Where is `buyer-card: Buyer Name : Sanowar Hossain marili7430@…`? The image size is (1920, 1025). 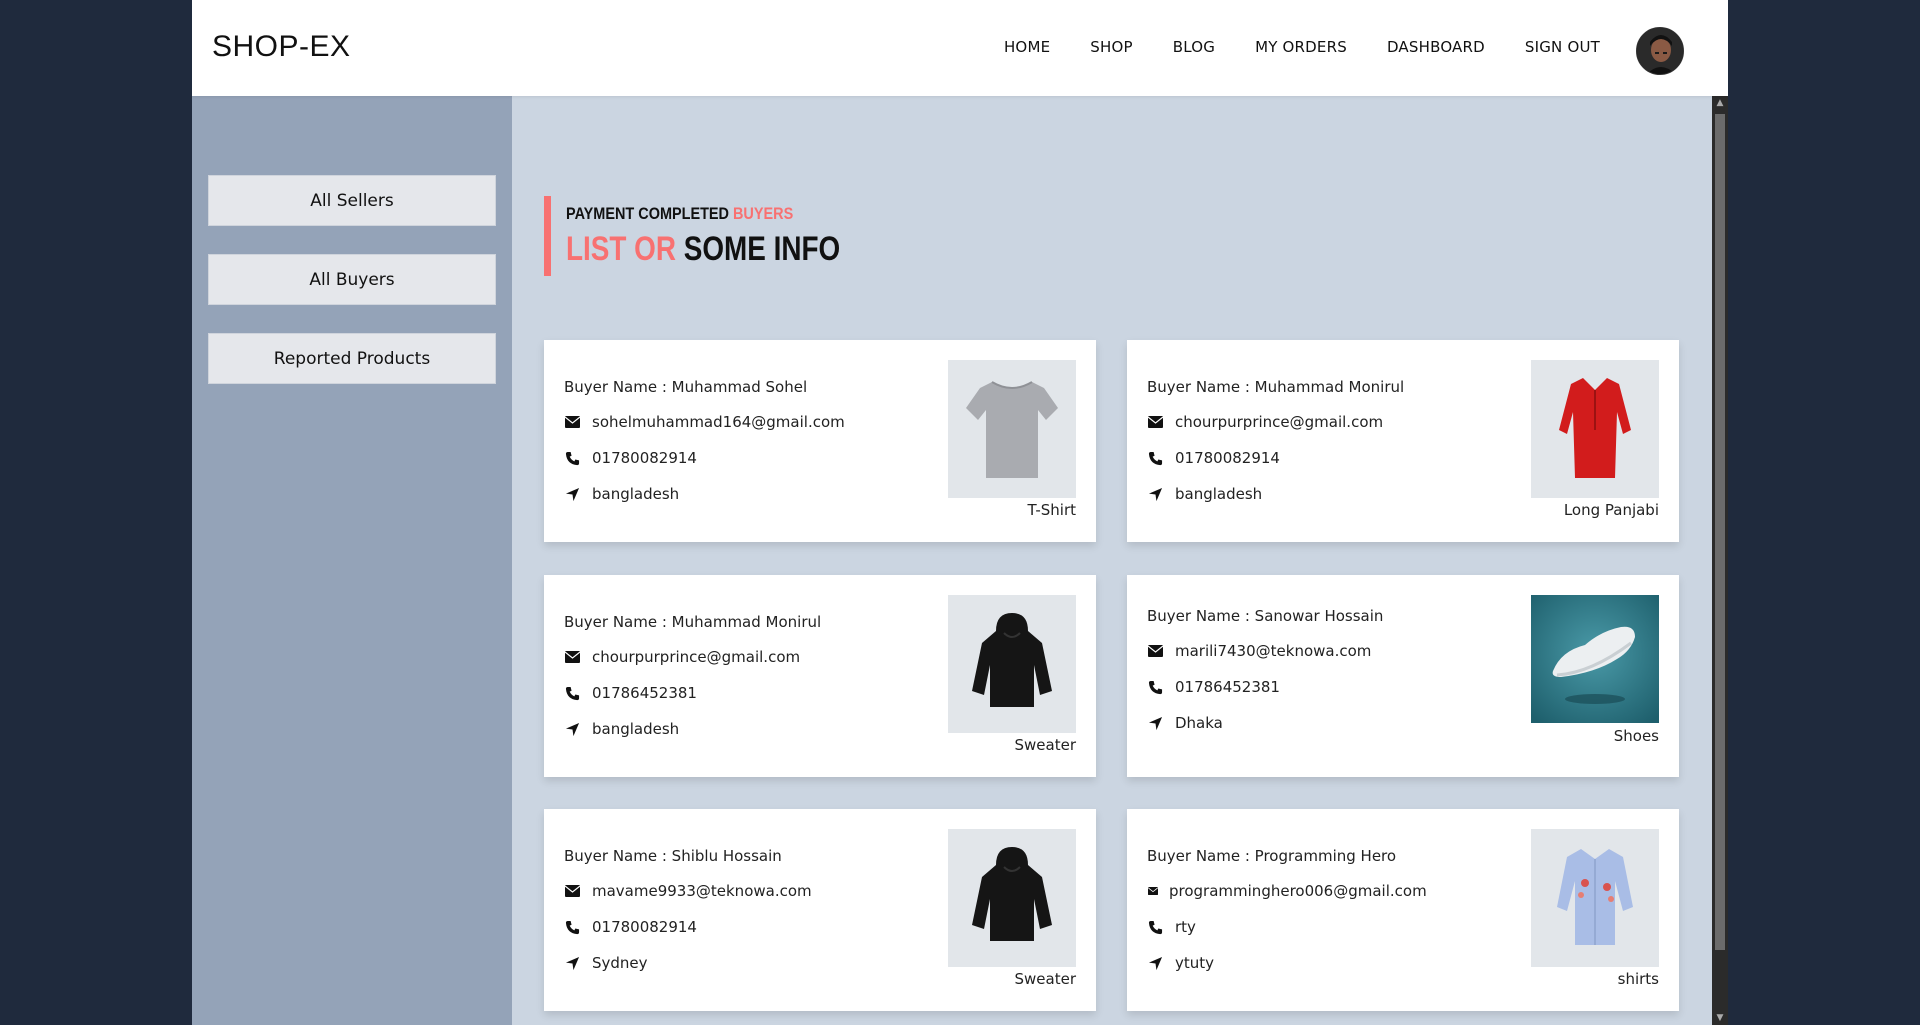
buyer-card: Buyer Name : Sanowar Hossain marili7430@… is located at coordinates (1403, 676).